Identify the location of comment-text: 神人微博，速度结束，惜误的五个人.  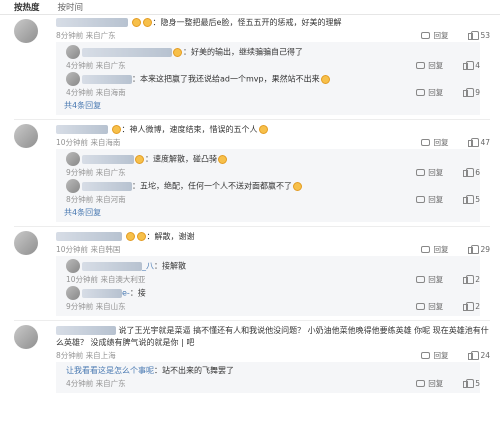
(193, 129).